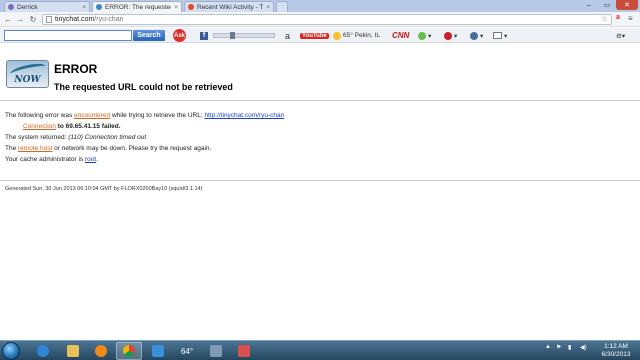 This screenshot has width=640, height=360. What do you see at coordinates (68, 35) in the screenshot?
I see `ask-search-input` at bounding box center [68, 35].